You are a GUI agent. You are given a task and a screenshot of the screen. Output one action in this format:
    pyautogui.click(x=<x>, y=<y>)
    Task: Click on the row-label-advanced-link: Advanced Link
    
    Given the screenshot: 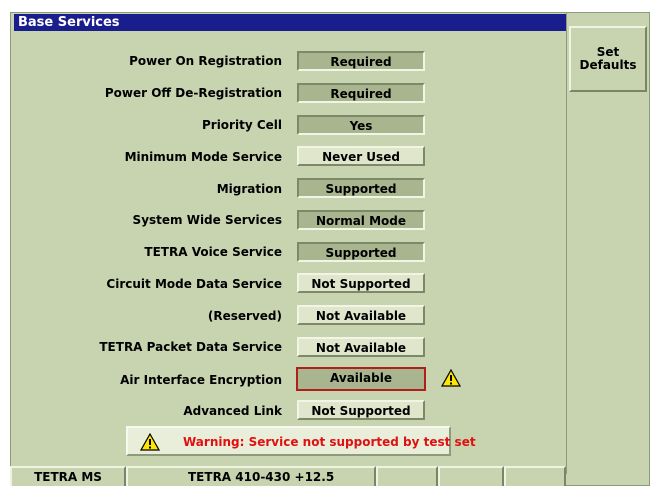 What is the action you would take?
    pyautogui.click(x=232, y=411)
    